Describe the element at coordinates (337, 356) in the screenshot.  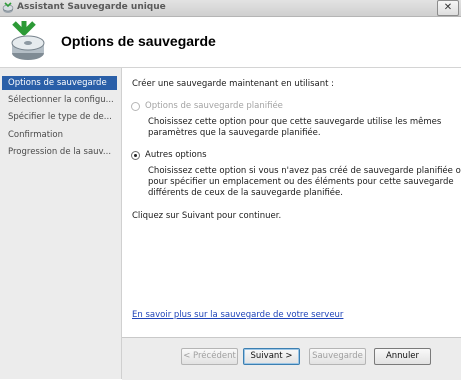
I see `backup-button: Sauvegarde` at that location.